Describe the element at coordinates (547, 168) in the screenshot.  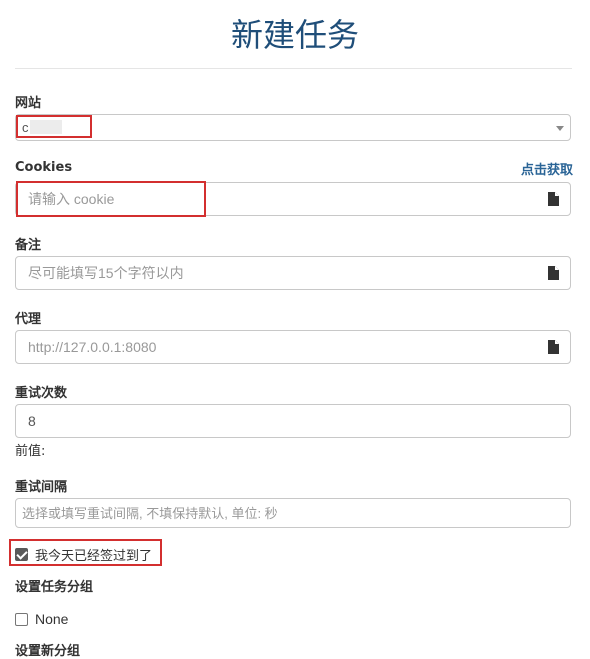
I see `fetch-cookie-link: 点击获取` at that location.